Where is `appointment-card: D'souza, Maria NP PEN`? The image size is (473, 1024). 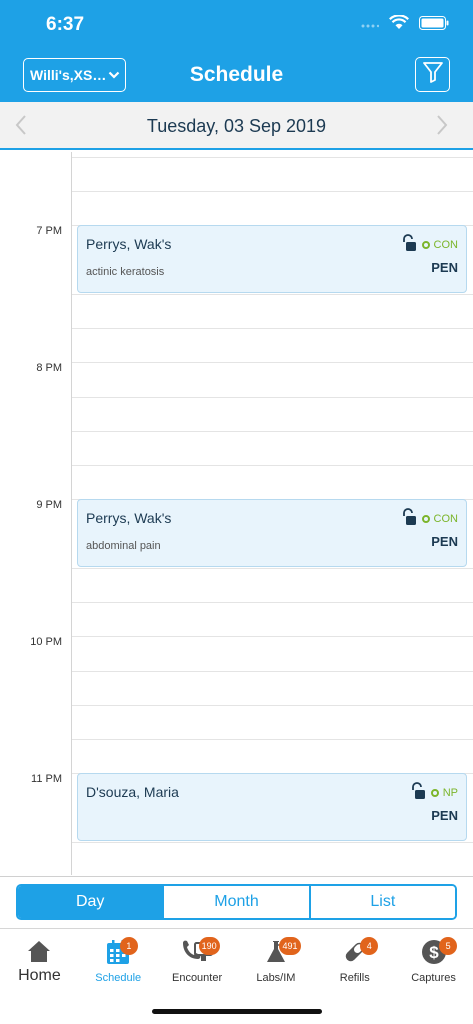 appointment-card: D'souza, Maria NP PEN is located at coordinates (272, 807).